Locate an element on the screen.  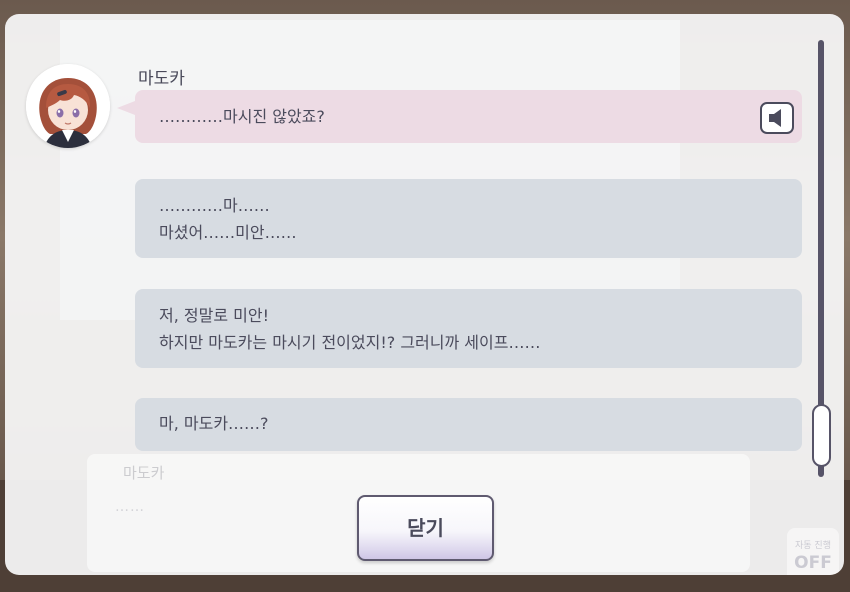
message-line: …………마시진 않았죠? is located at coordinates (242, 116).